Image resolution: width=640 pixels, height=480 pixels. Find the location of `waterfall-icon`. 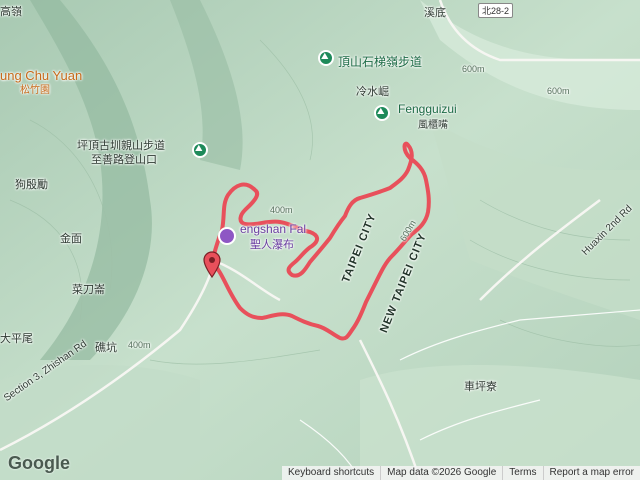

waterfall-icon is located at coordinates (227, 236).